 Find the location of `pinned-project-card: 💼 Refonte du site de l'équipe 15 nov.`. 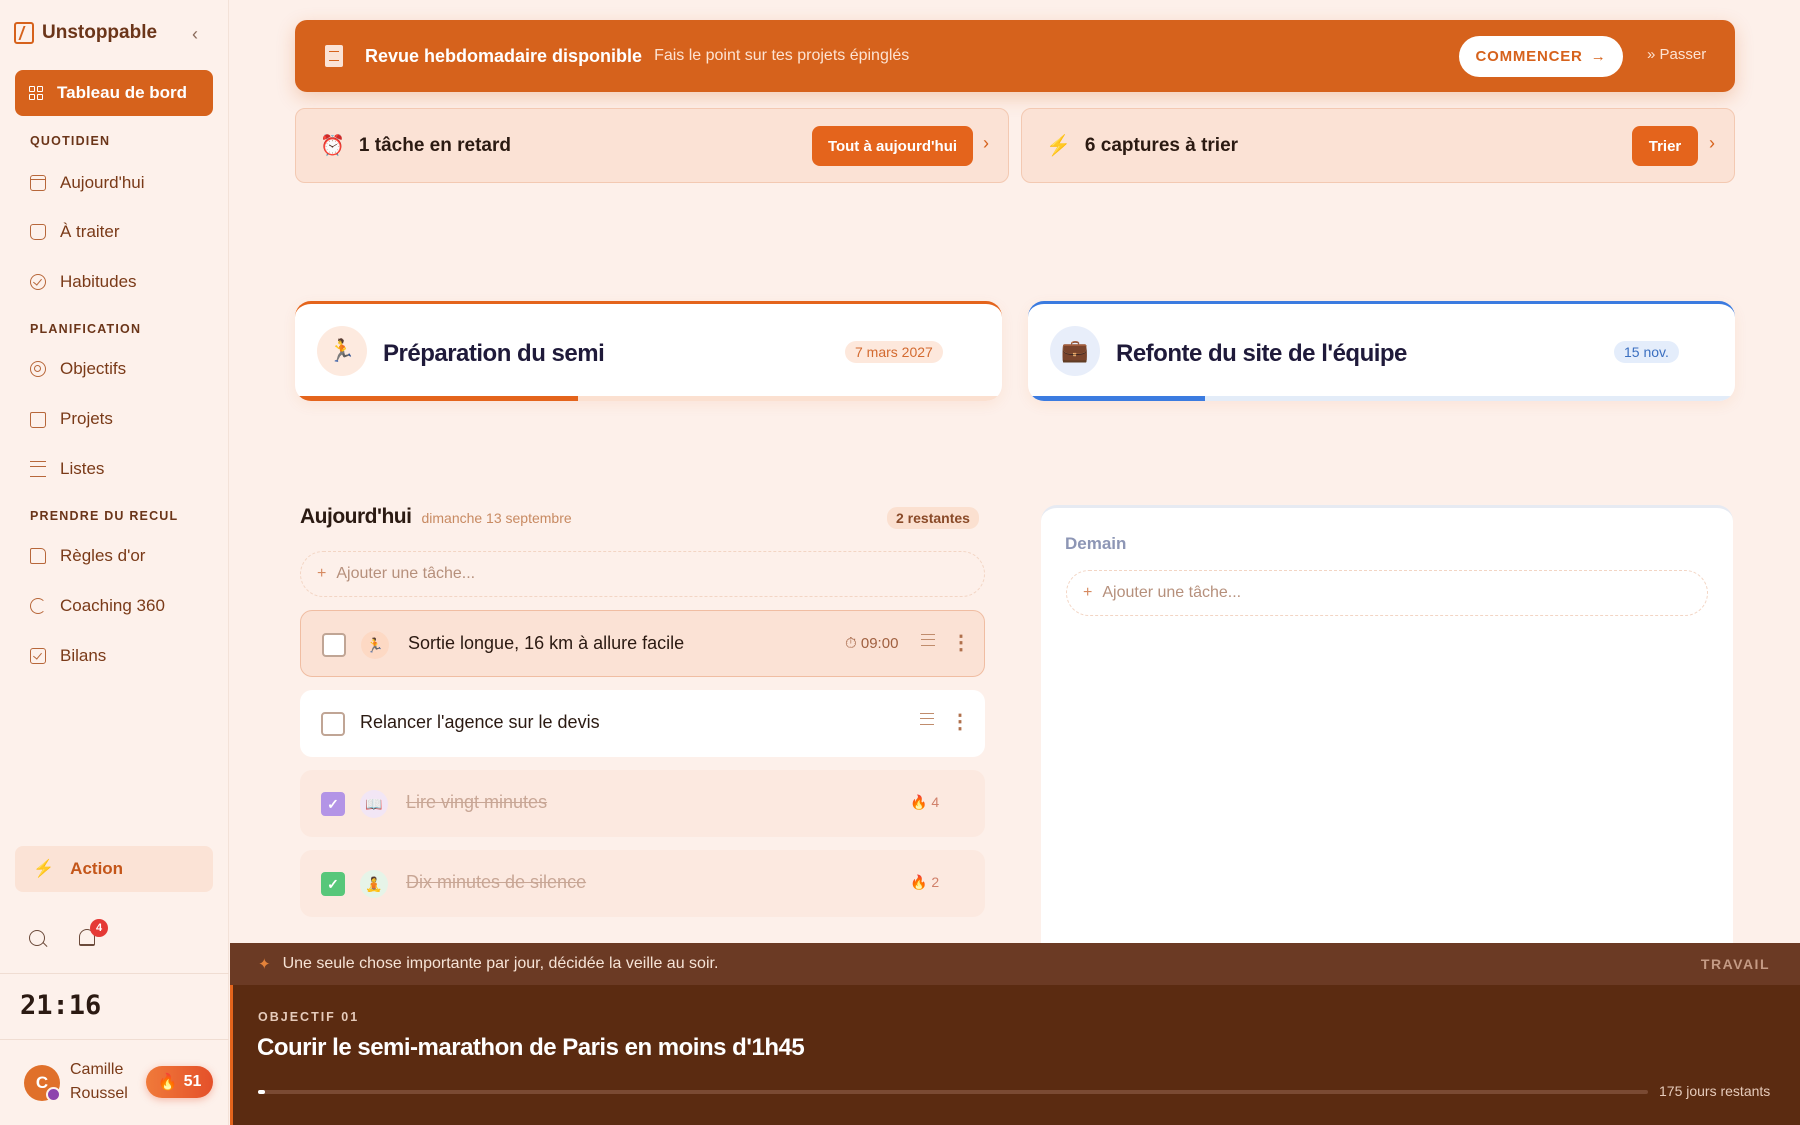

pinned-project-card: 💼 Refonte du site de l'équipe 15 nov. is located at coordinates (1381, 351).